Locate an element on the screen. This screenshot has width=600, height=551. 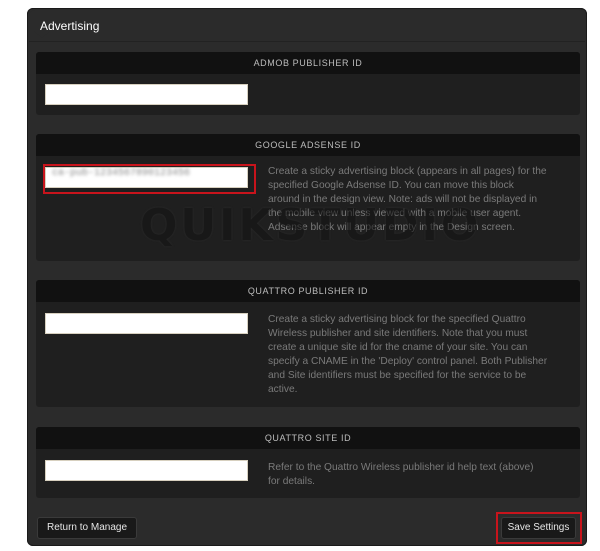
return-to-manage-button: Return to Manage is located at coordinates (87, 528).